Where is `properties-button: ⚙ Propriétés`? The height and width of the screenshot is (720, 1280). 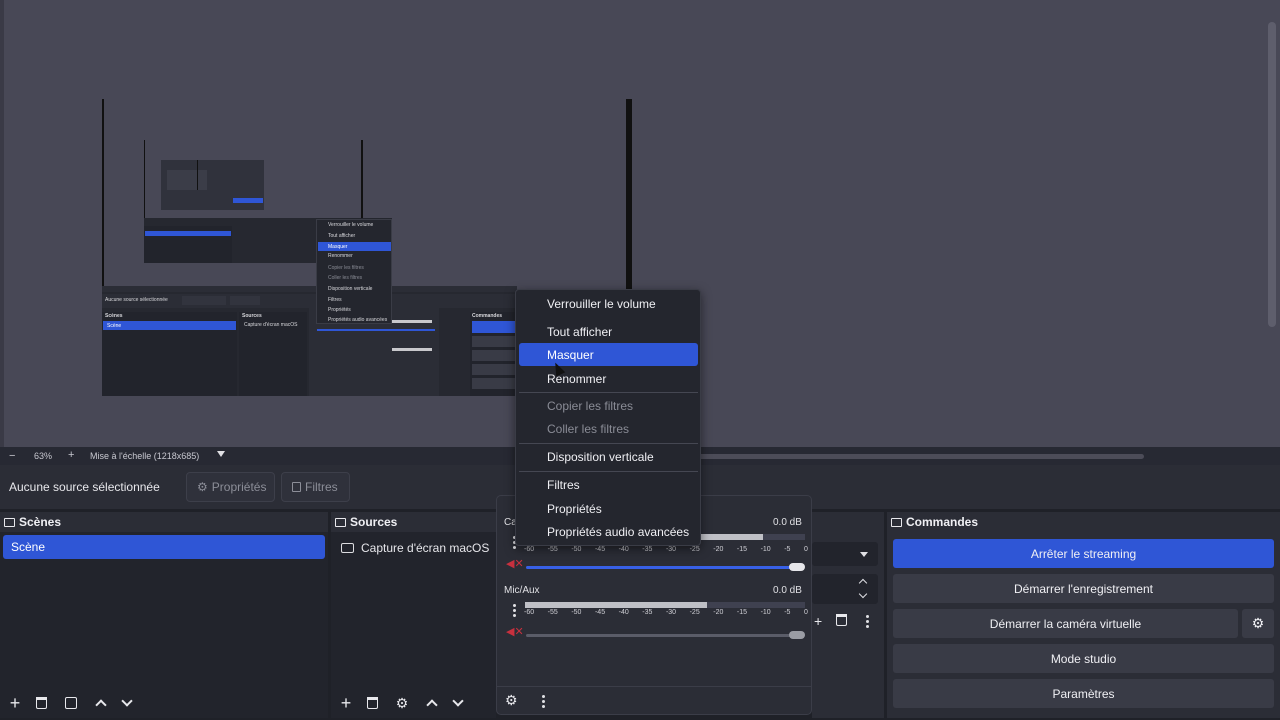
properties-button: ⚙ Propriétés is located at coordinates (230, 487).